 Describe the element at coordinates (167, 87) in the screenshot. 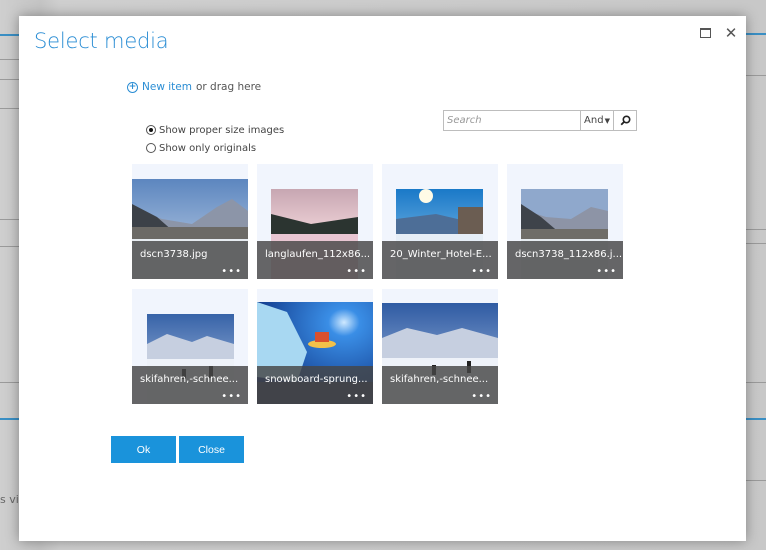

I see `new-item-link: New item` at that location.